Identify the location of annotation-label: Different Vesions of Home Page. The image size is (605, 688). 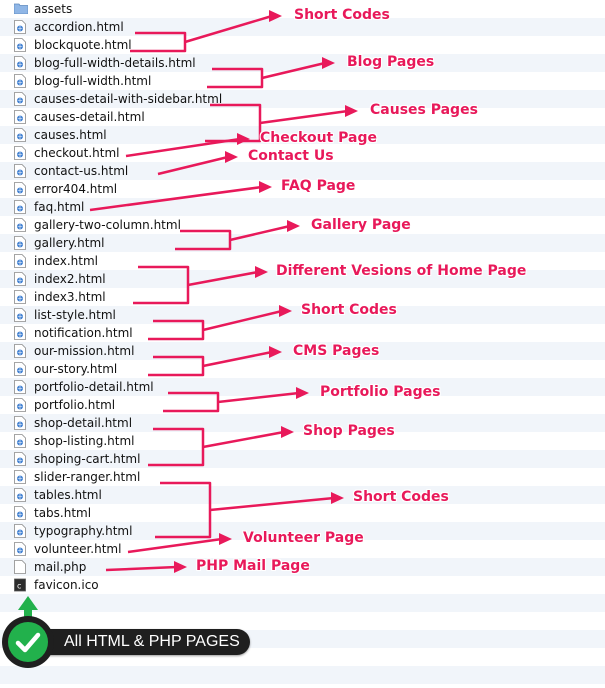
(401, 271).